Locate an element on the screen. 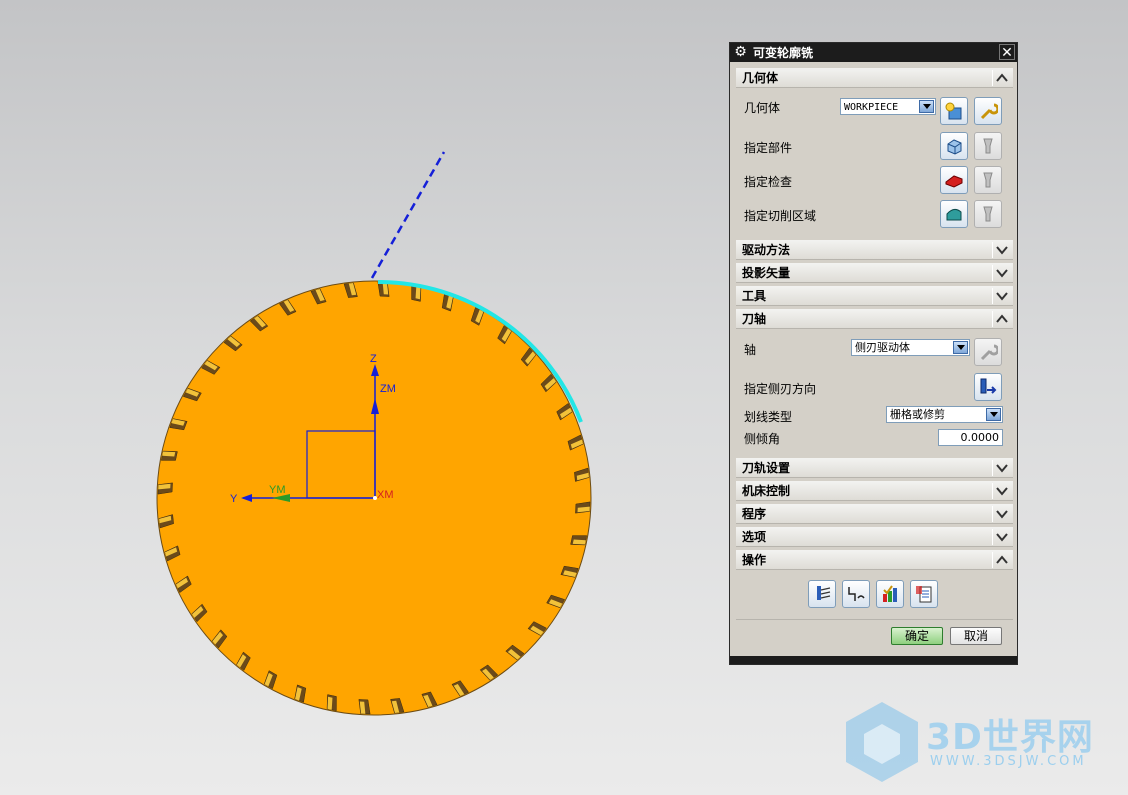 The width and height of the screenshot is (1128, 795). z-axis-label: Z is located at coordinates (373, 359).